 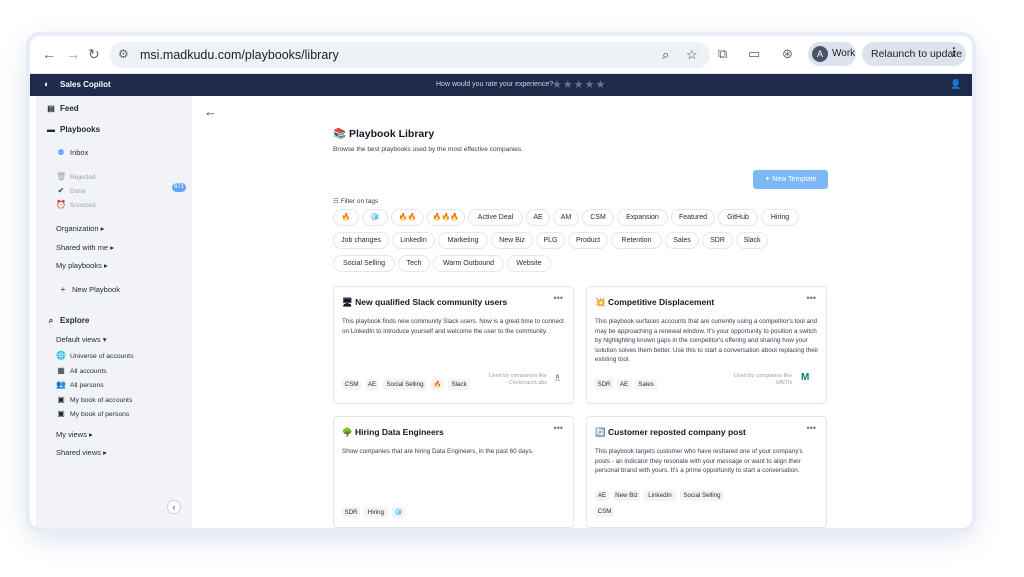 I want to click on forward-arrow-icon: →, so click(x=73, y=54).